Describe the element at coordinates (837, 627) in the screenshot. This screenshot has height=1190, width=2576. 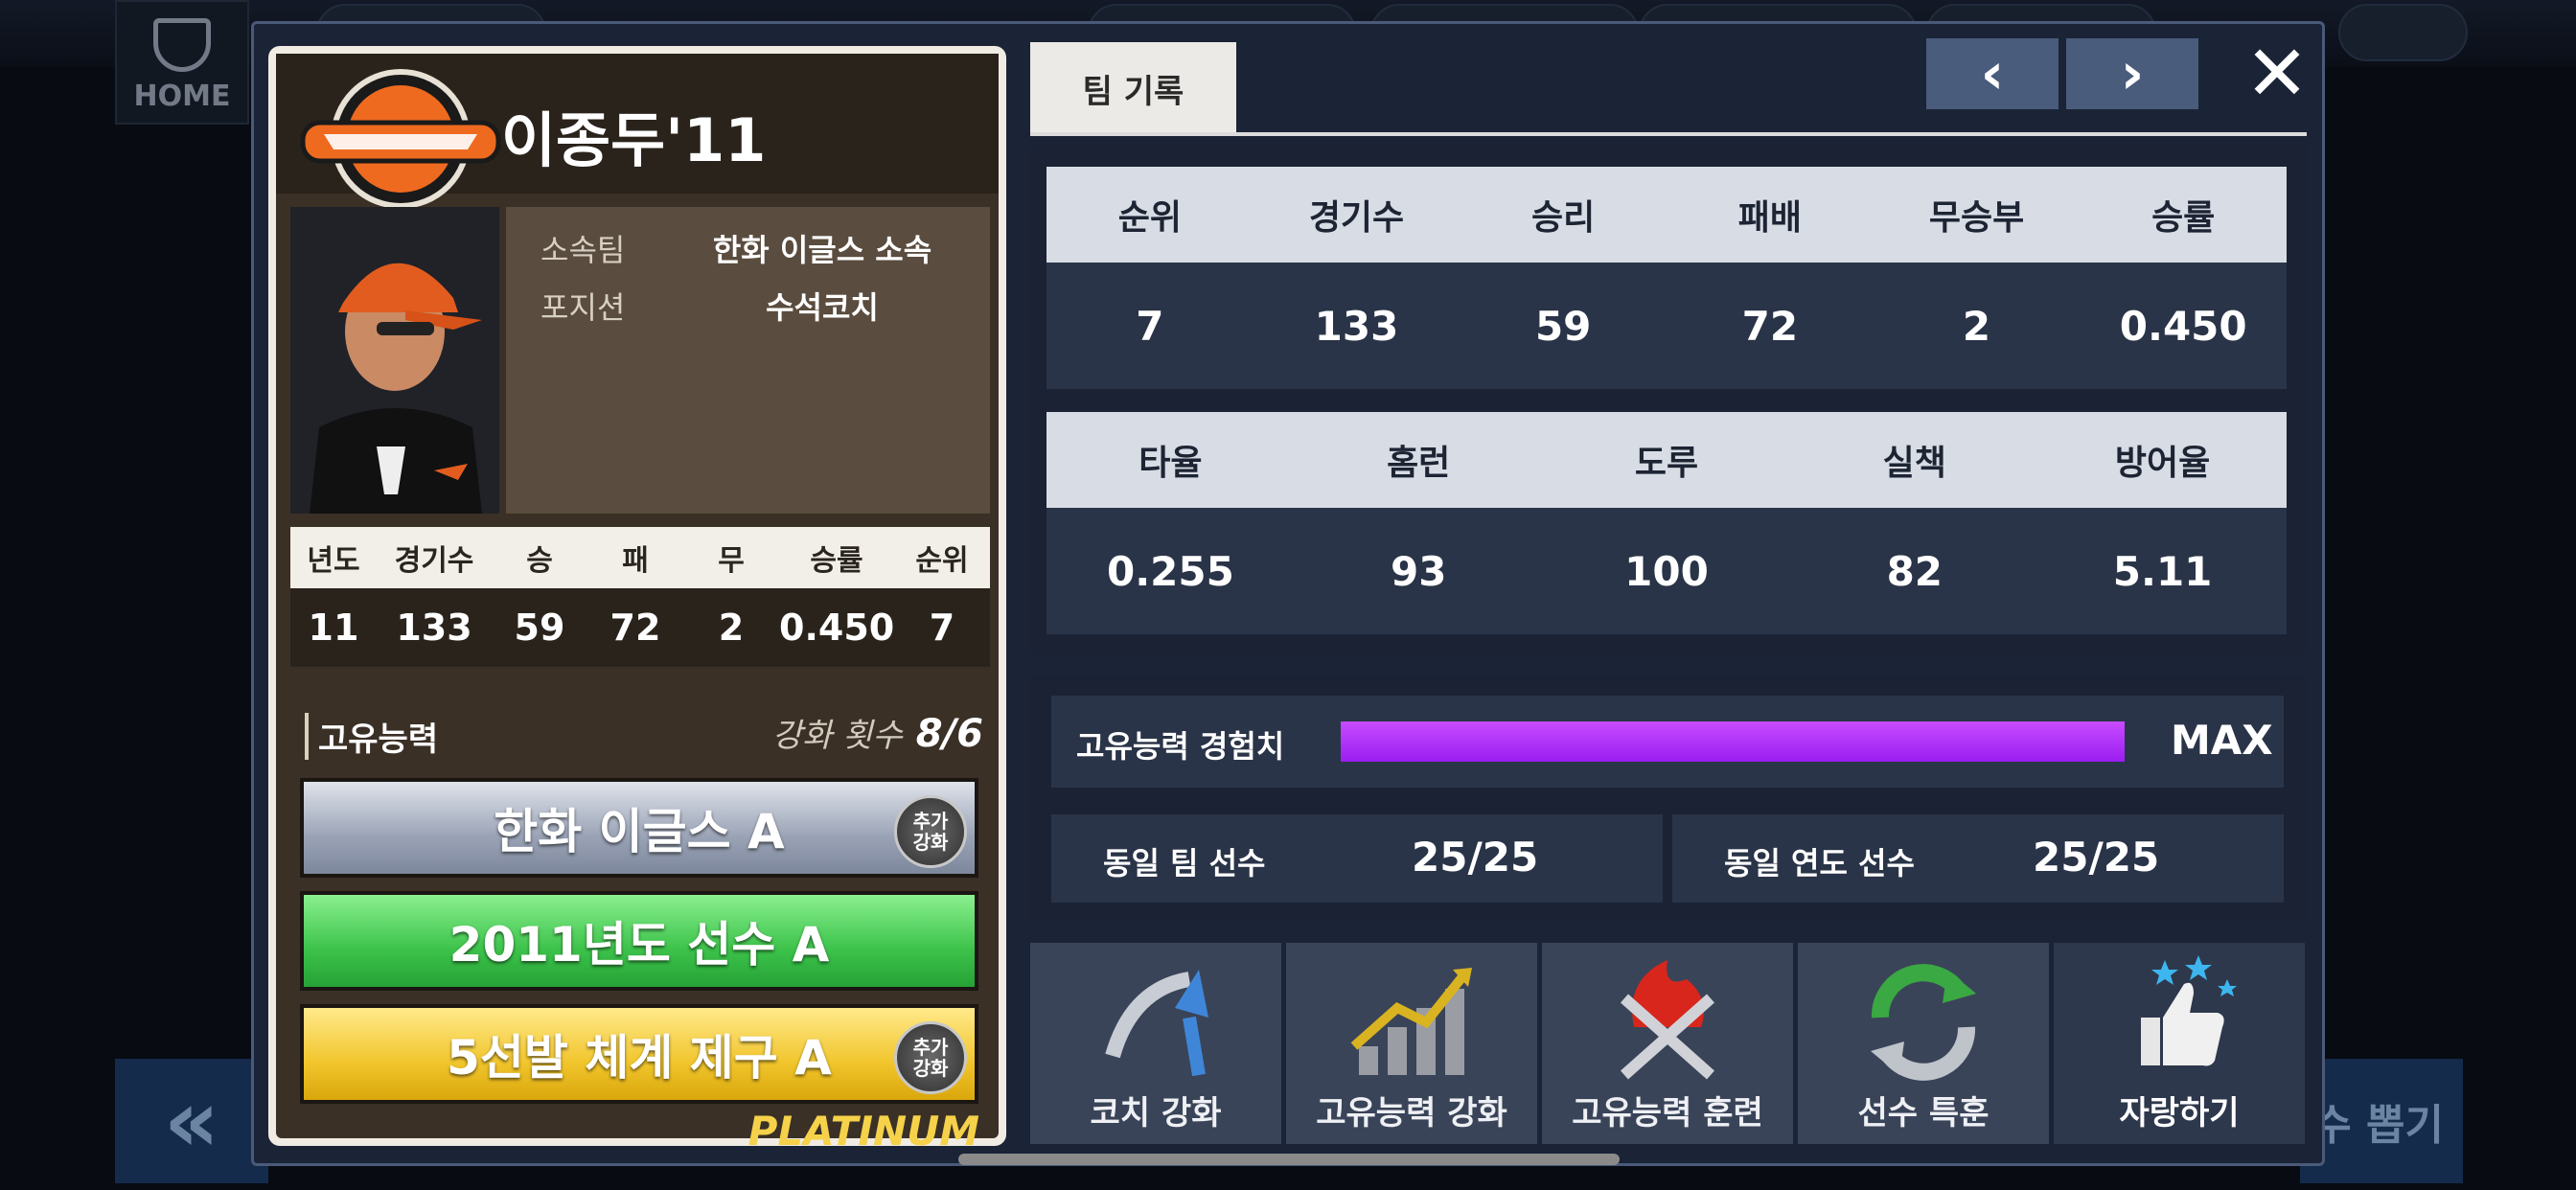
I see `season-value: 0.450` at that location.